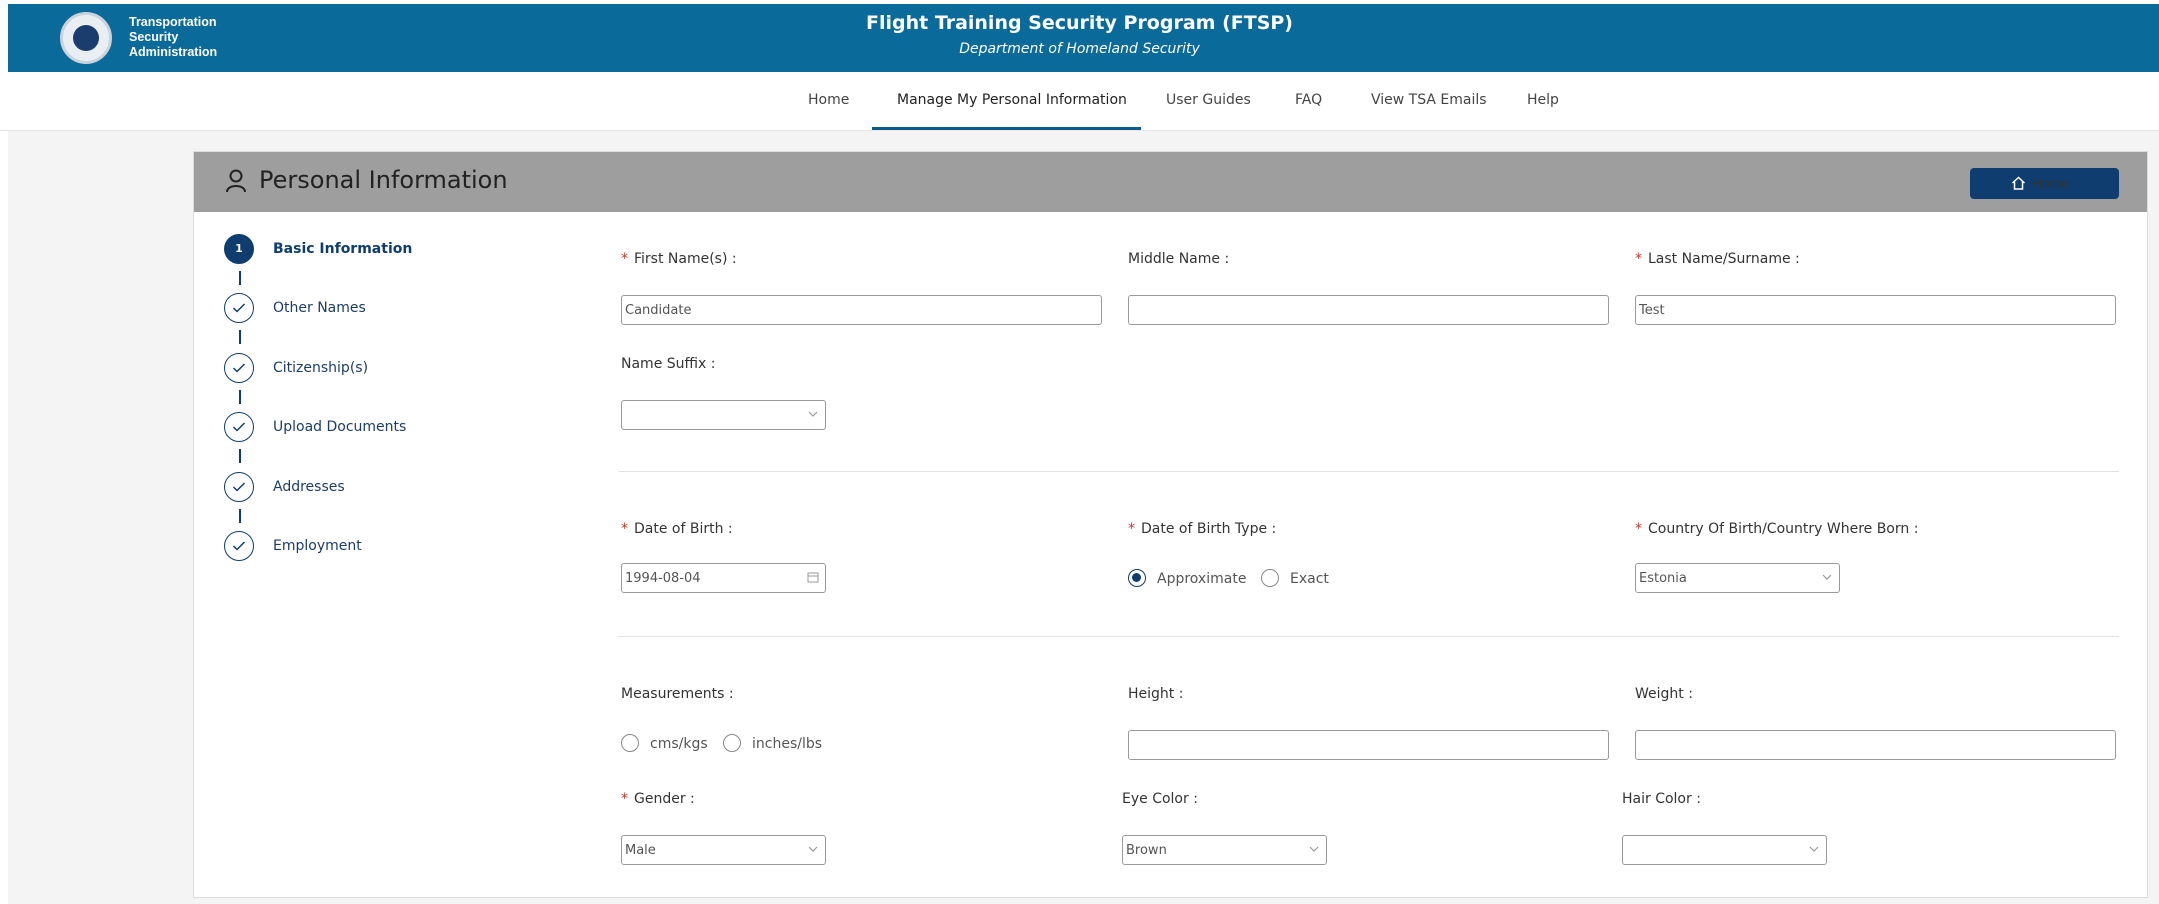  What do you see at coordinates (1079, 23) in the screenshot?
I see `app-title: Flight Training Security Program (FTSP)` at bounding box center [1079, 23].